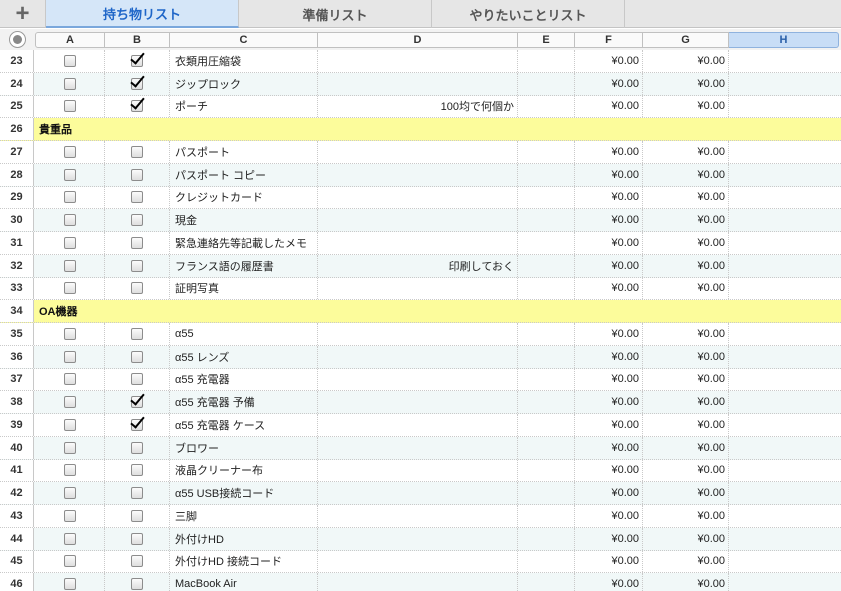 The width and height of the screenshot is (841, 591). I want to click on row-number: 42, so click(17, 493).